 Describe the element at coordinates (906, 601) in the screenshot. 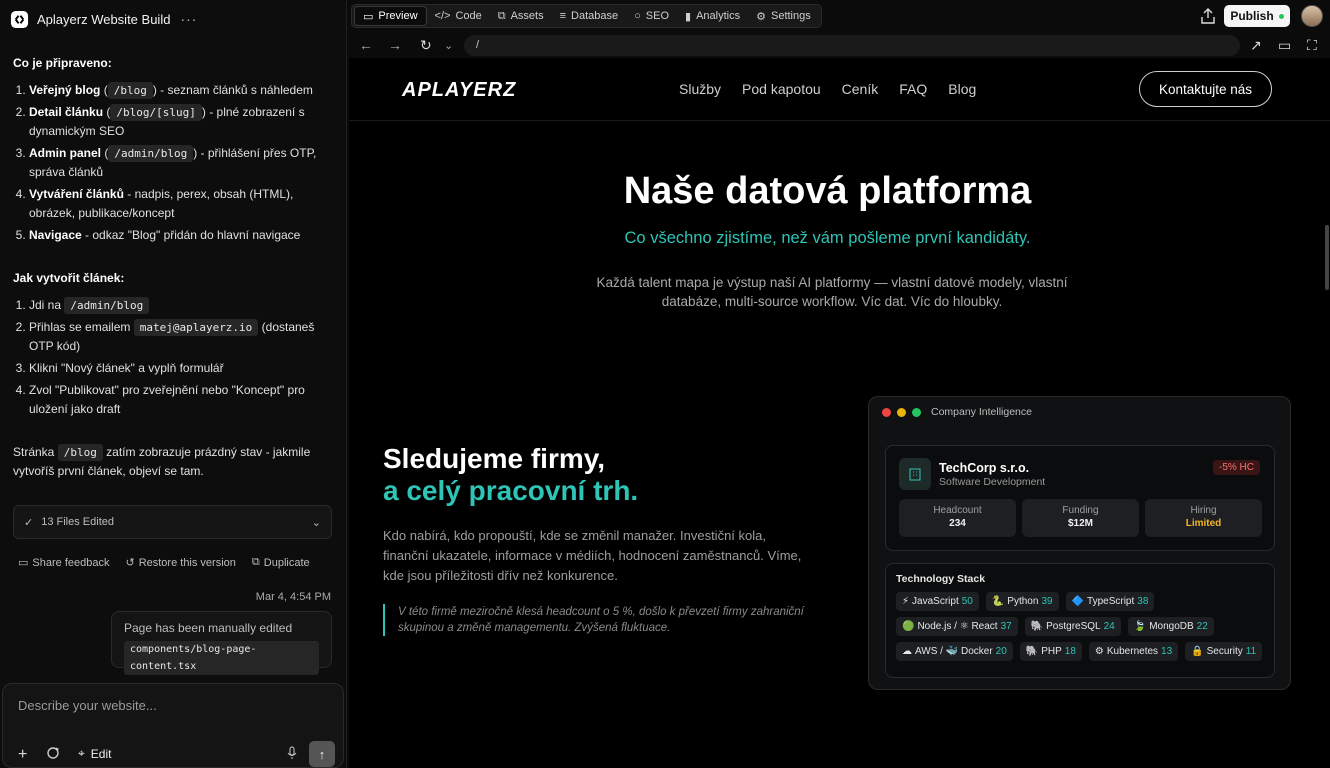

I see `tech-icon: ⚡` at that location.